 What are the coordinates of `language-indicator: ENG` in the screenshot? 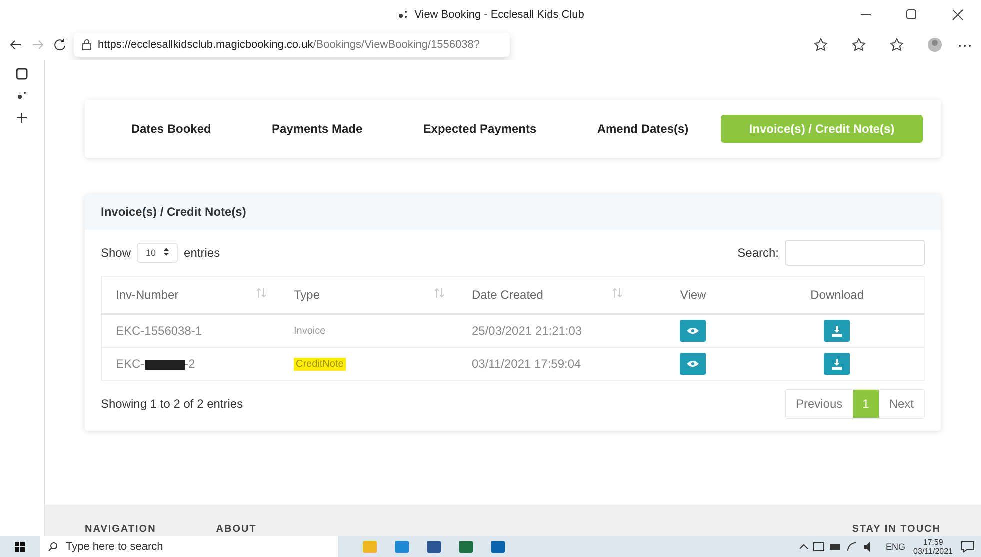 It's located at (896, 547).